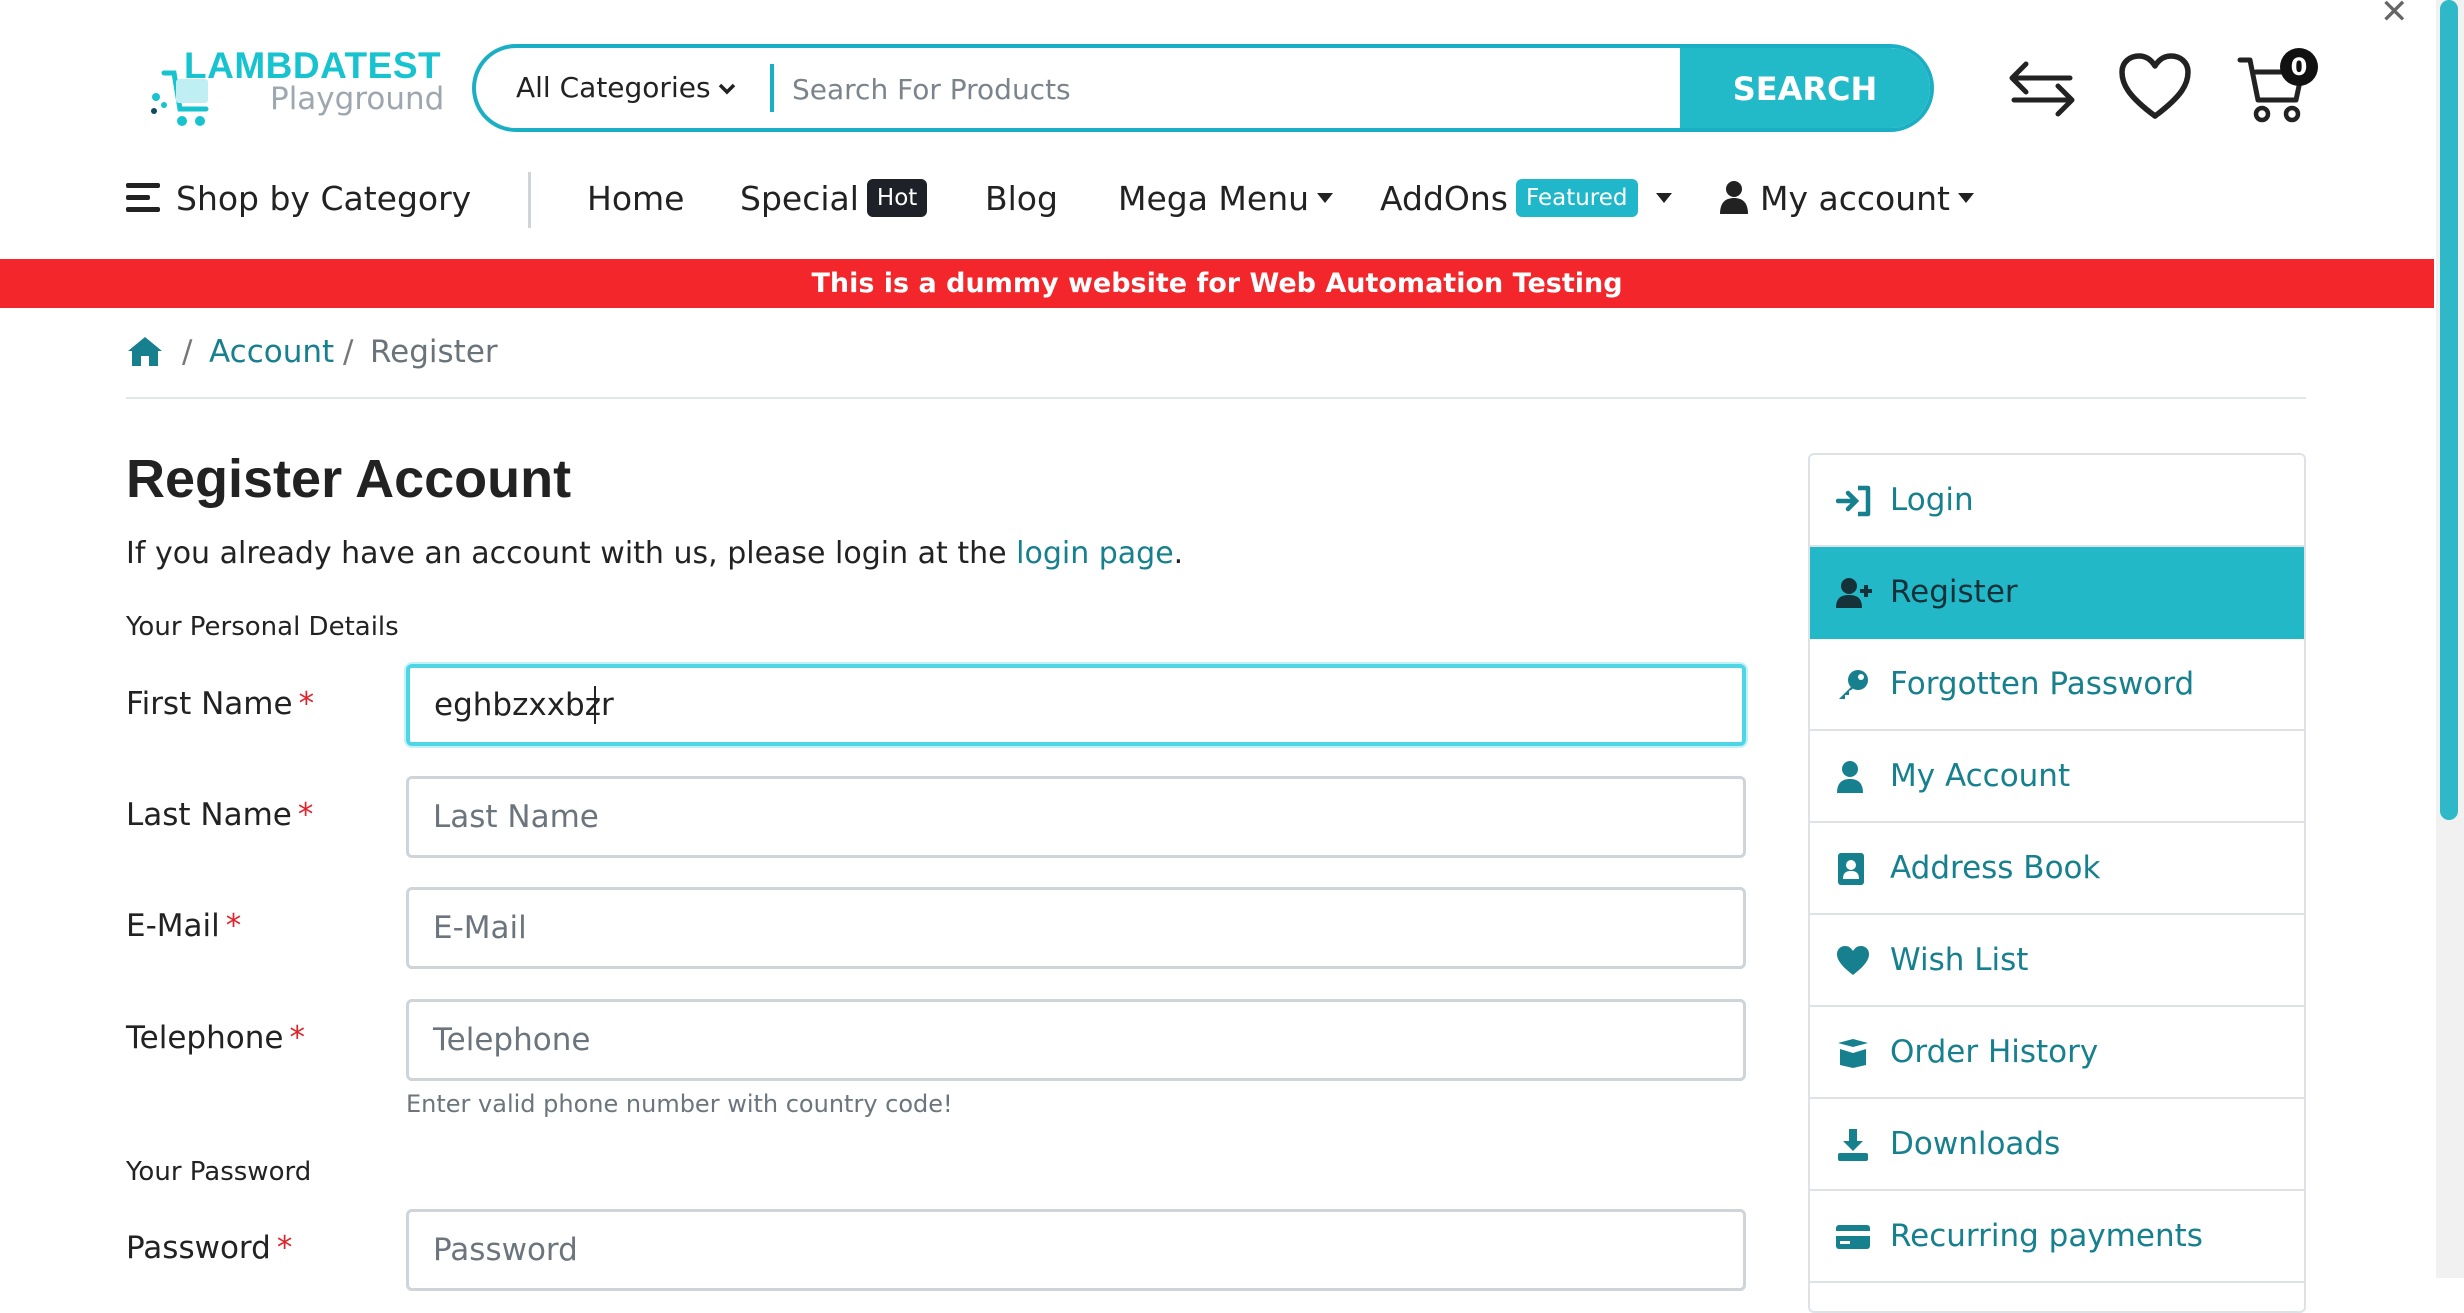  What do you see at coordinates (324, 198) in the screenshot?
I see `nav-shop-by-category-label: Shop by Category` at bounding box center [324, 198].